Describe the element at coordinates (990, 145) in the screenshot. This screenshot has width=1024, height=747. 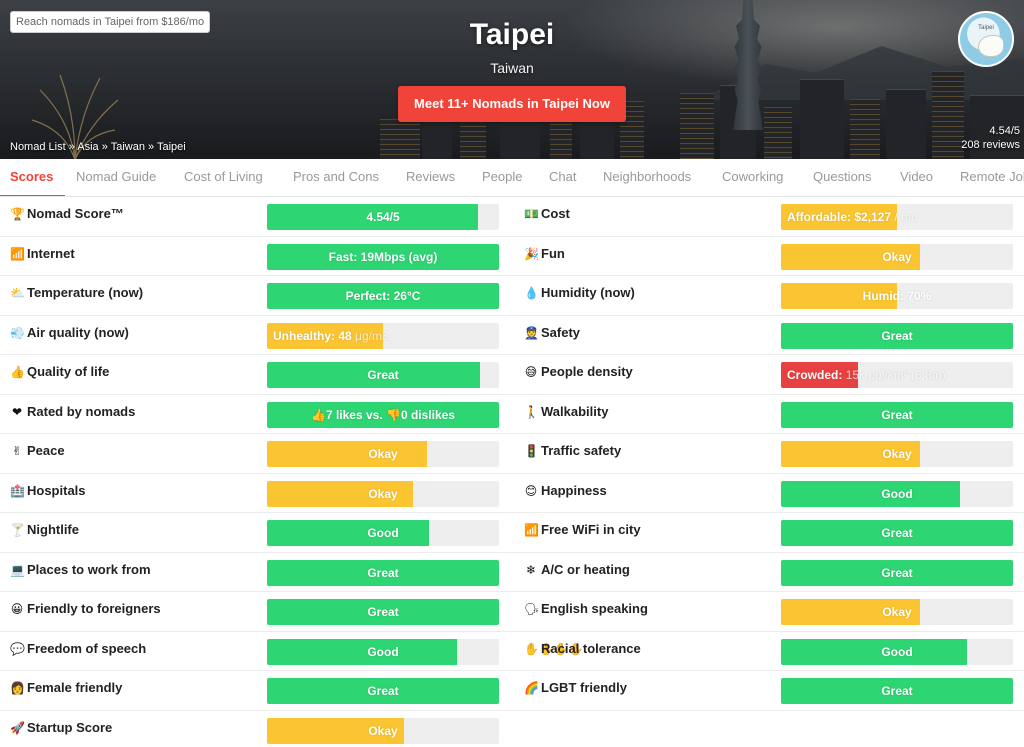
I see `review-count: 208 reviews` at that location.